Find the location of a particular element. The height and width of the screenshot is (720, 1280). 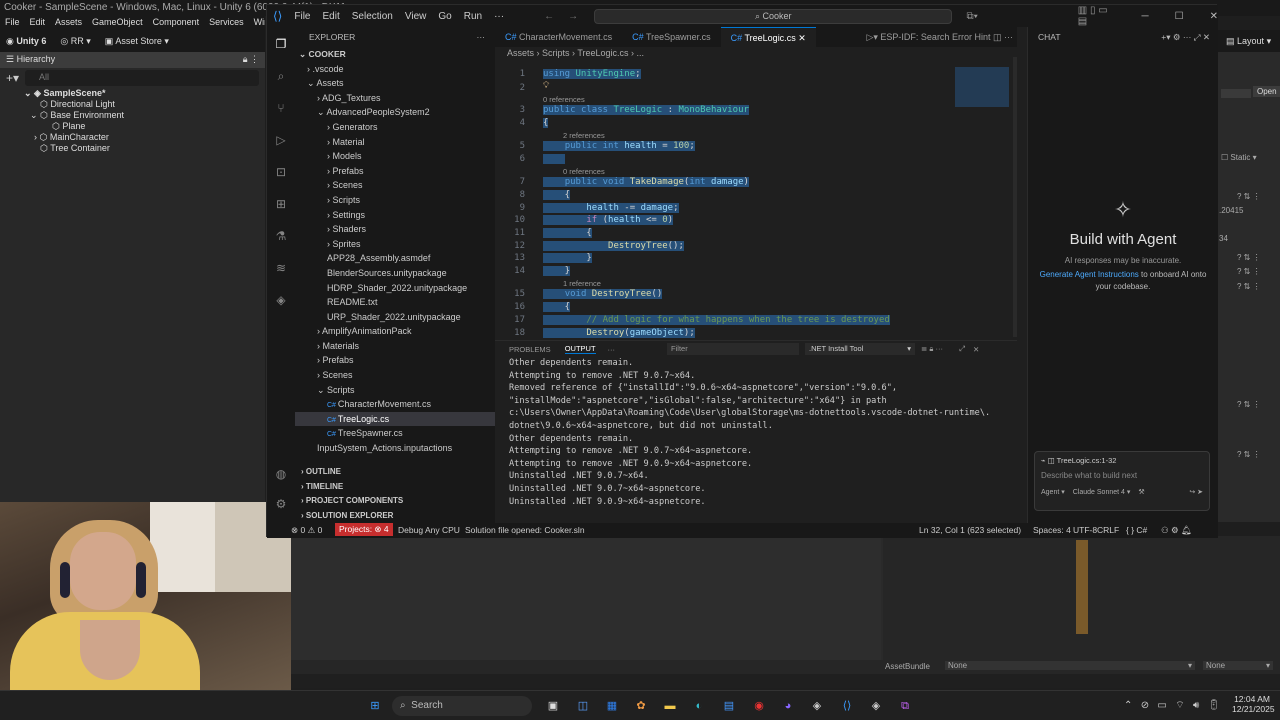

testing-icon: ⚗ is located at coordinates (281, 237).